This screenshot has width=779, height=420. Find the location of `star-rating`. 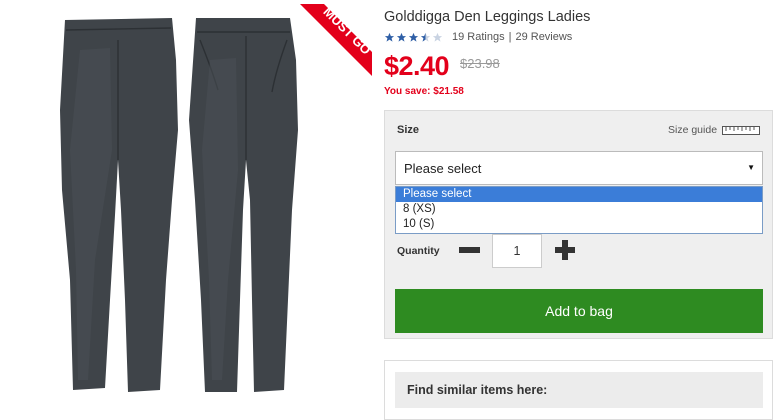

star-rating is located at coordinates (414, 37).